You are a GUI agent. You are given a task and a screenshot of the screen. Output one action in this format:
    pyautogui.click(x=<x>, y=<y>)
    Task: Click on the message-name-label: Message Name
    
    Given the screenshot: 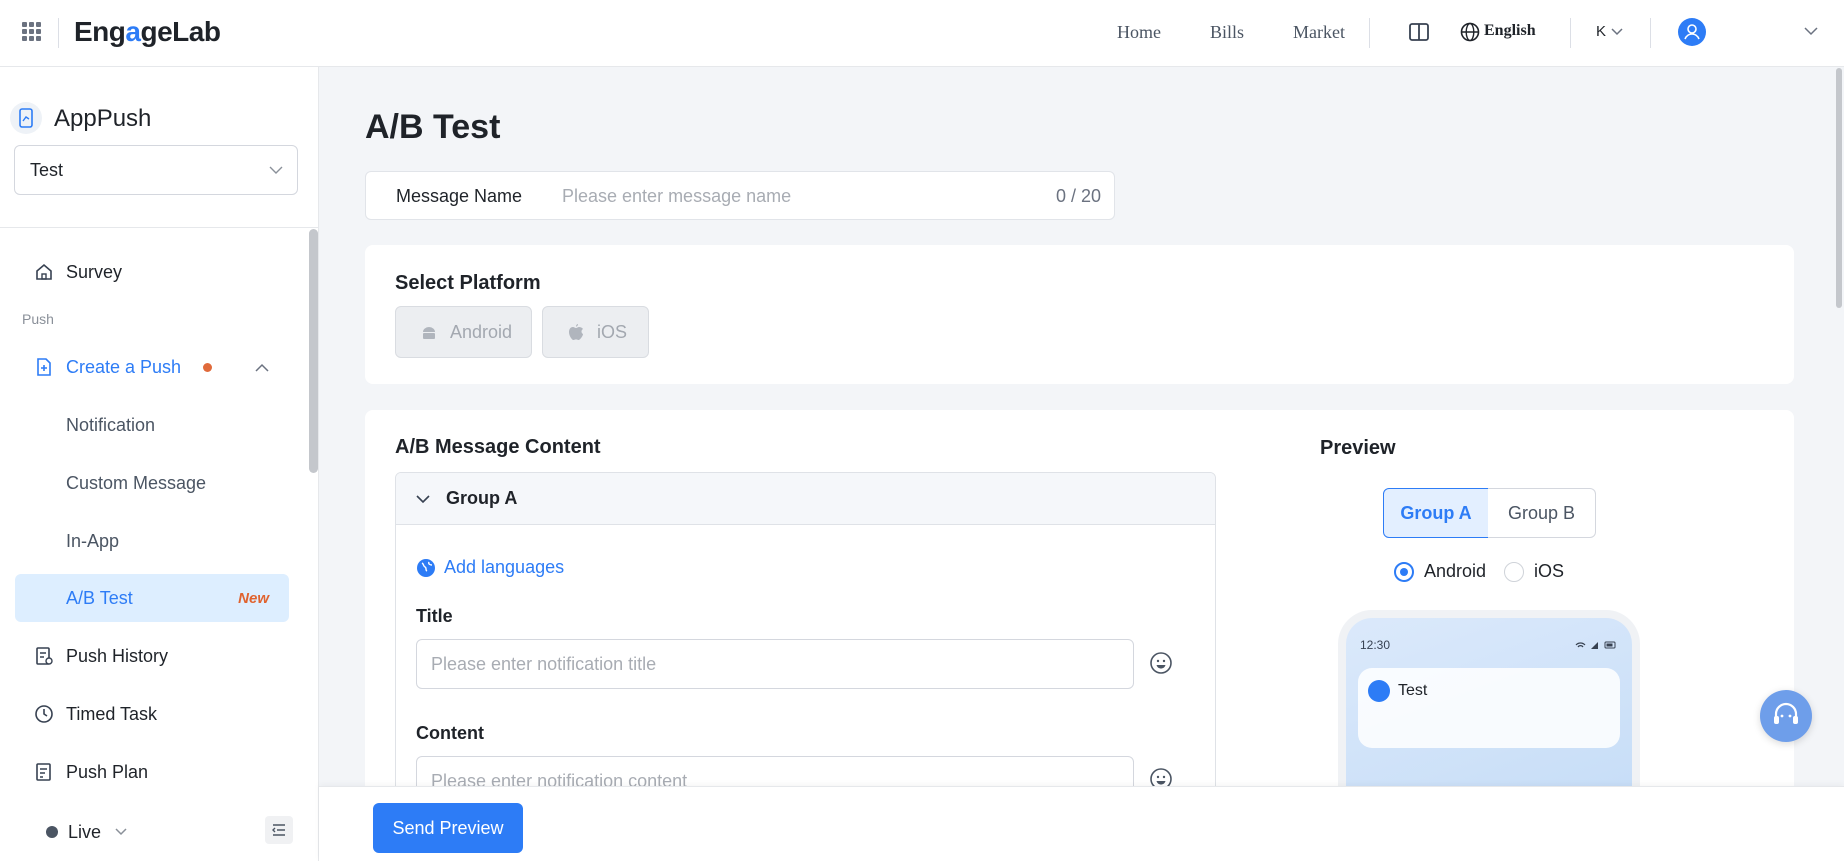 What is the action you would take?
    pyautogui.click(x=459, y=196)
    